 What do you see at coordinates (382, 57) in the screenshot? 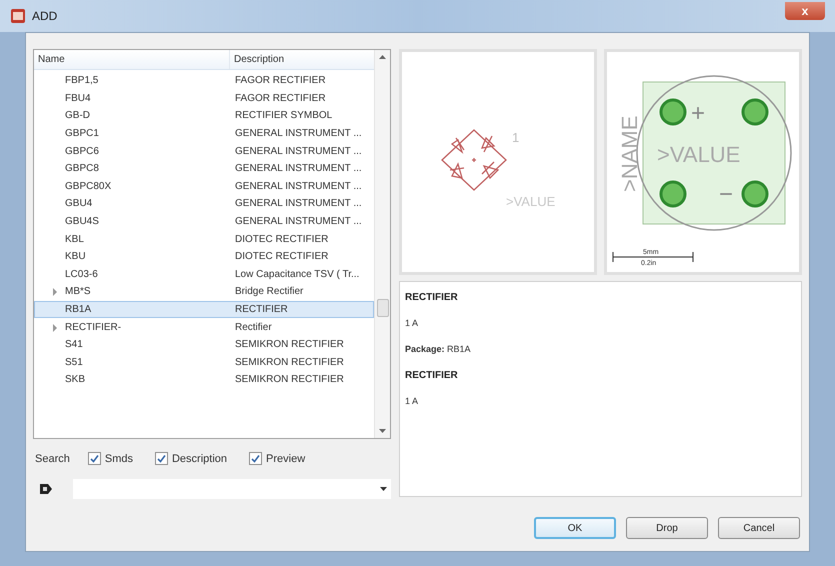
I see `scroll-up-icon` at bounding box center [382, 57].